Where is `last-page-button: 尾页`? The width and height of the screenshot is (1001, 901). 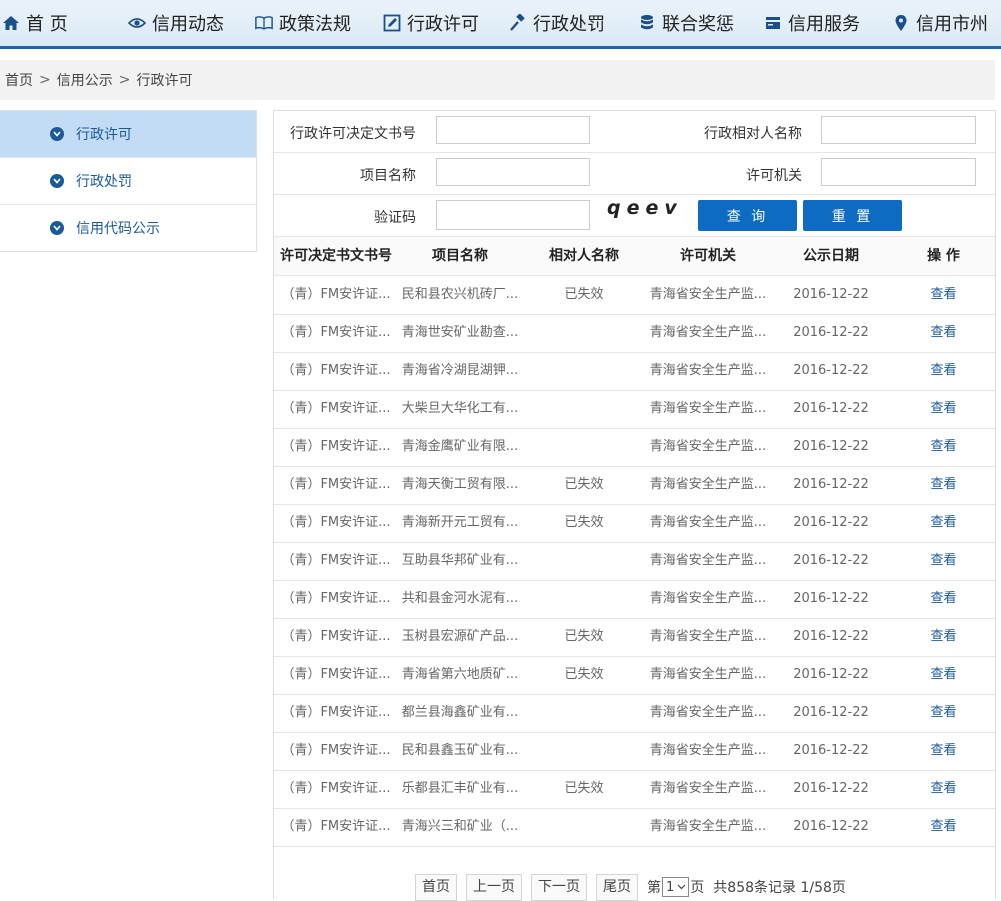 last-page-button: 尾页 is located at coordinates (617, 887).